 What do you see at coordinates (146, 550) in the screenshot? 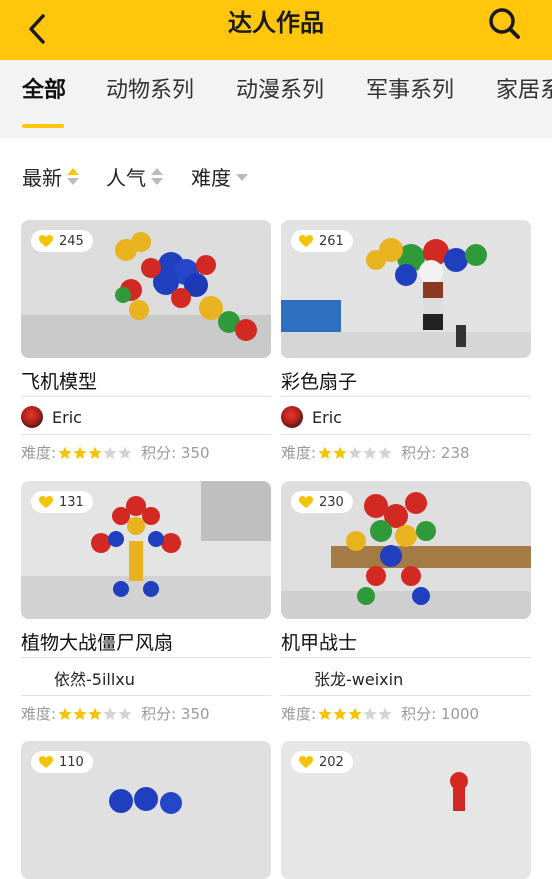
I see `work-photo: 131` at bounding box center [146, 550].